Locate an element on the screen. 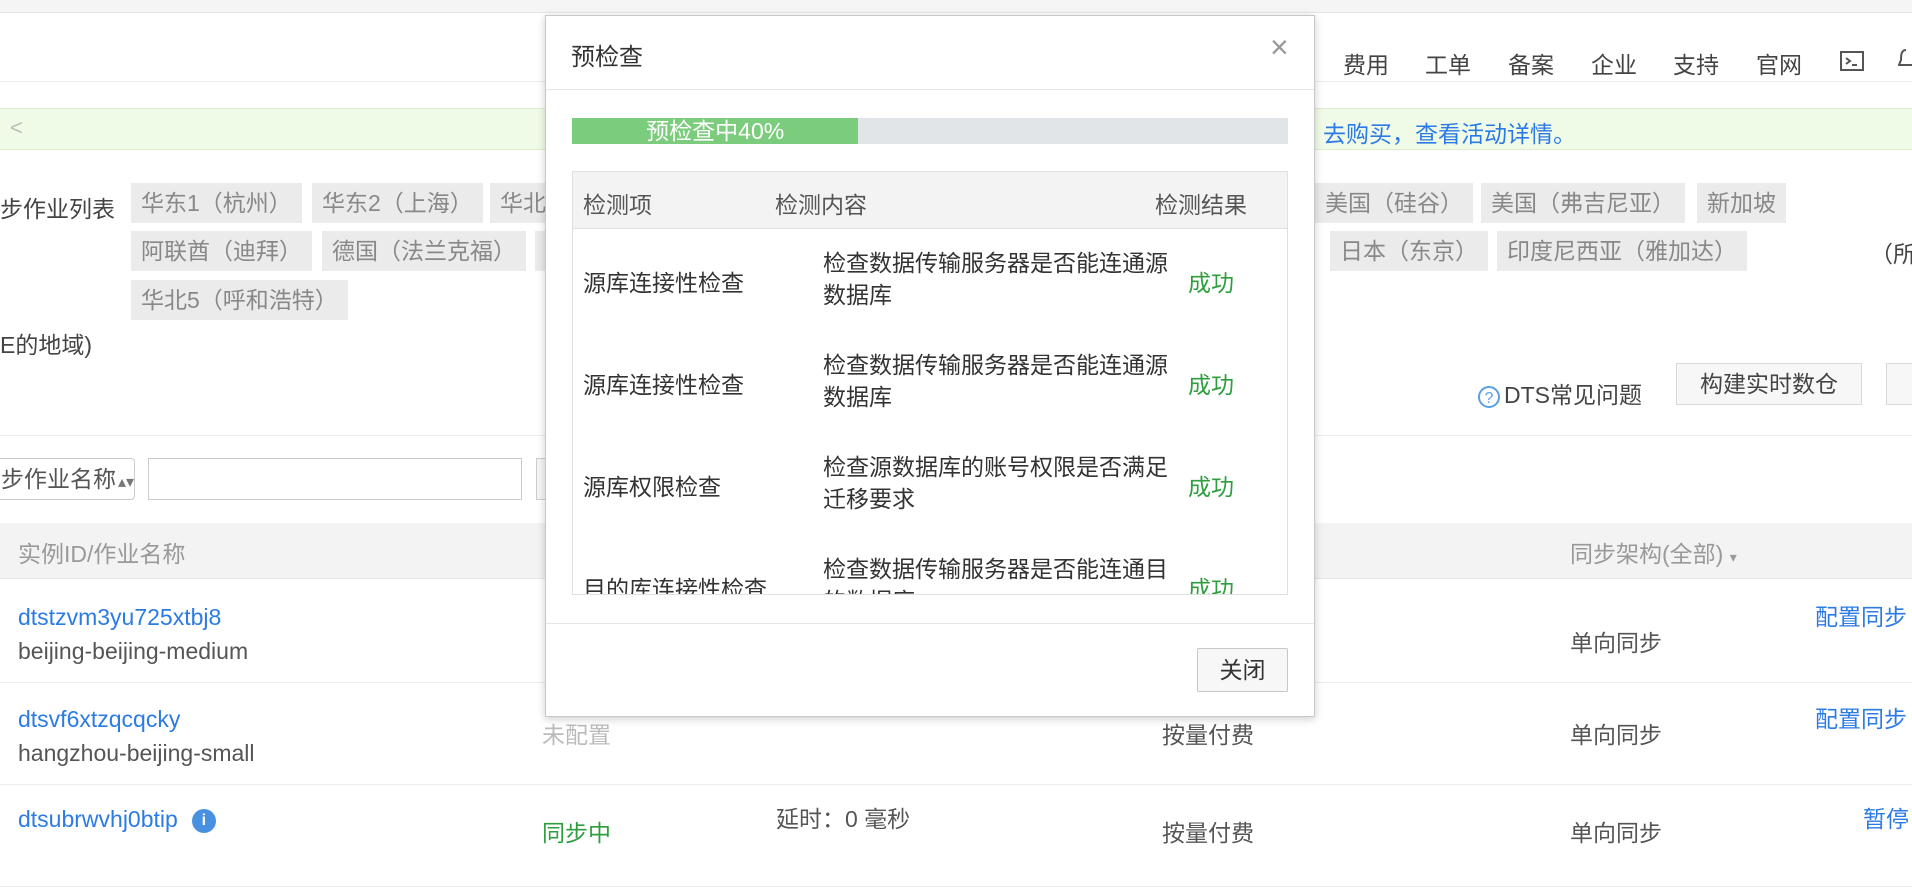 This screenshot has width=1912, height=887. precheck-progress-bar: 预检查中40% is located at coordinates (930, 131).